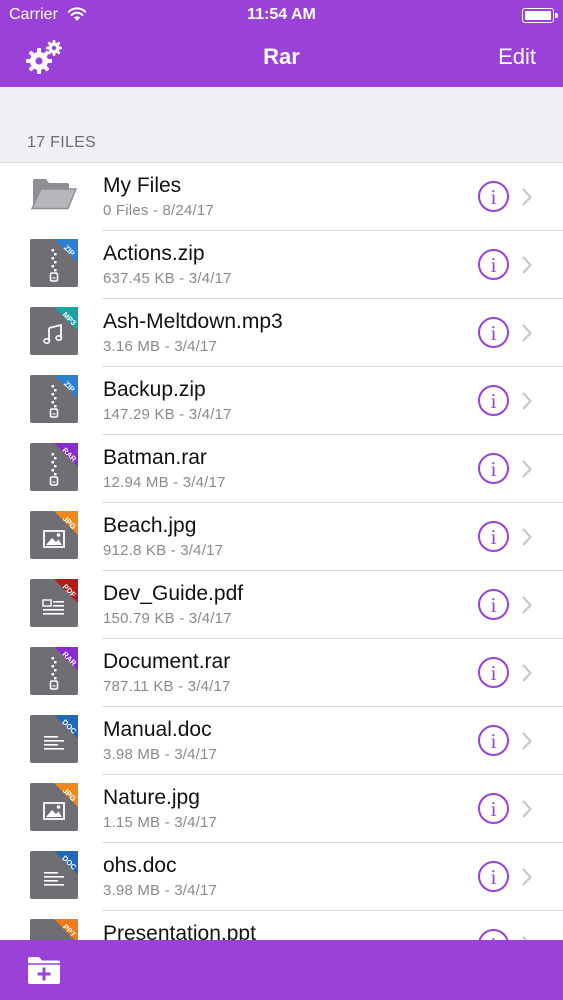  I want to click on file-row: ZIP Backup.zip 147.29 KB - 3/4/17 i, so click(281, 401).